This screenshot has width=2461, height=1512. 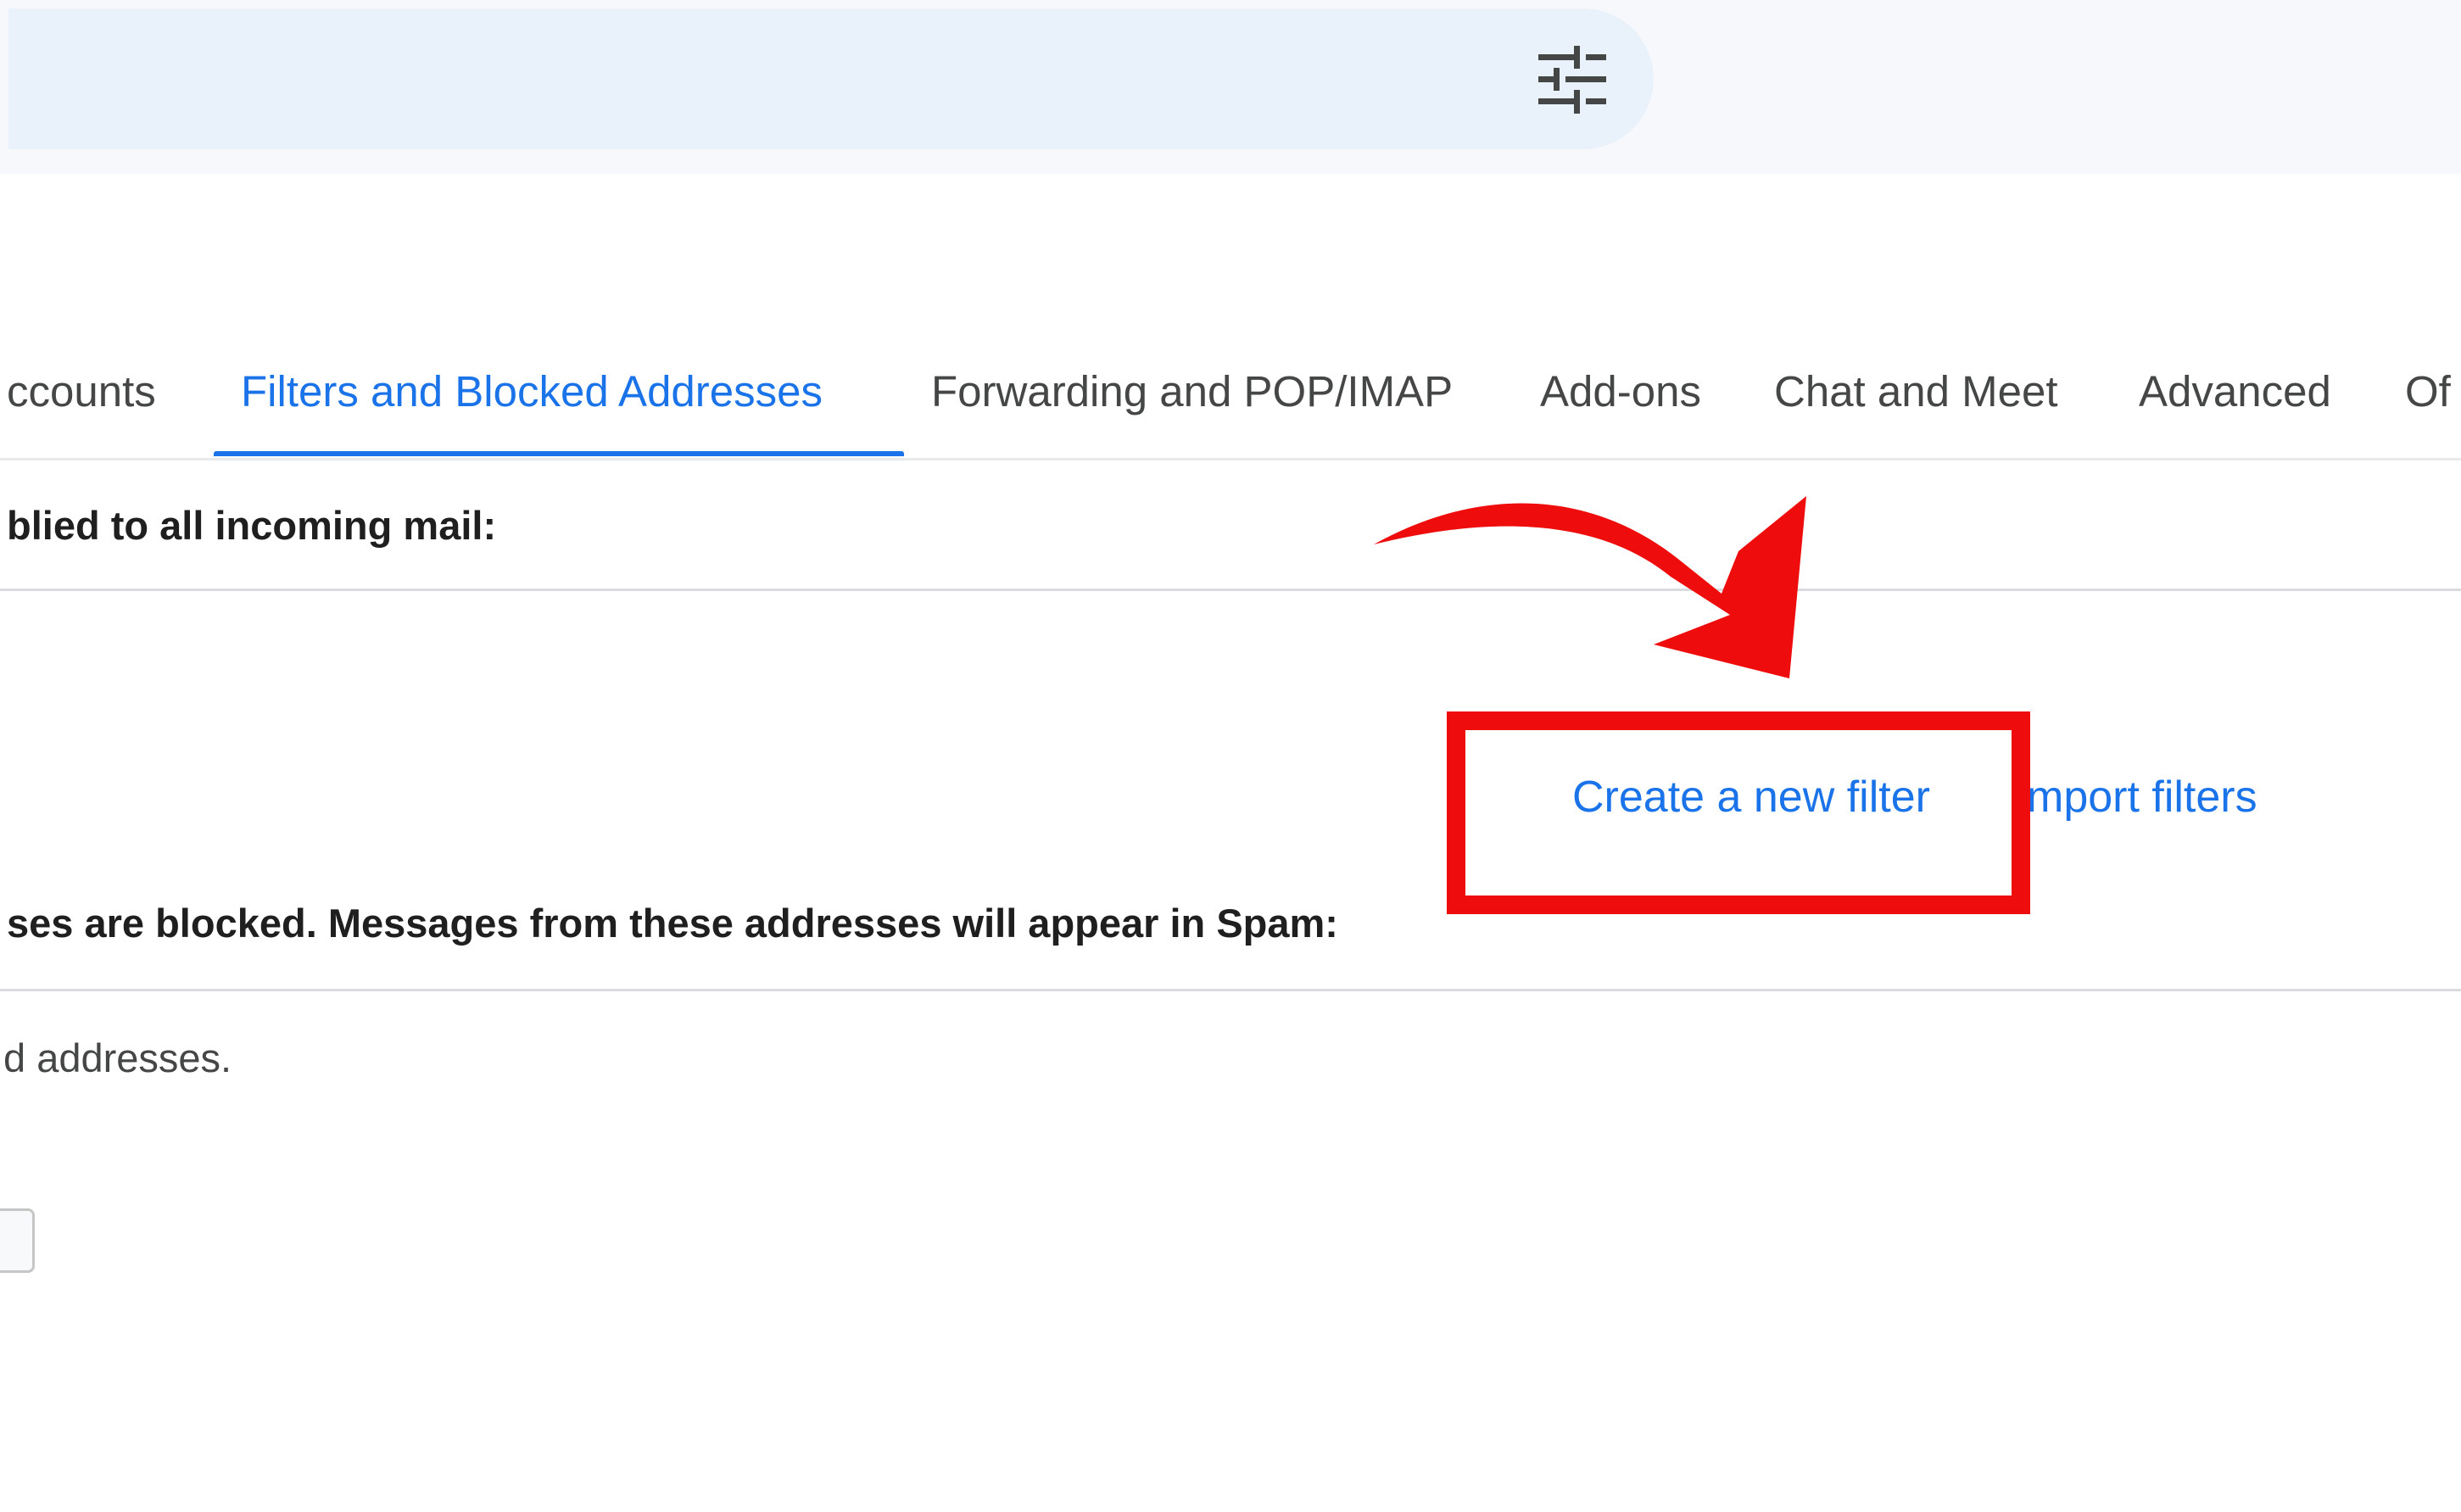 What do you see at coordinates (1751, 797) in the screenshot?
I see `create-new-filter-link: Create a new filter` at bounding box center [1751, 797].